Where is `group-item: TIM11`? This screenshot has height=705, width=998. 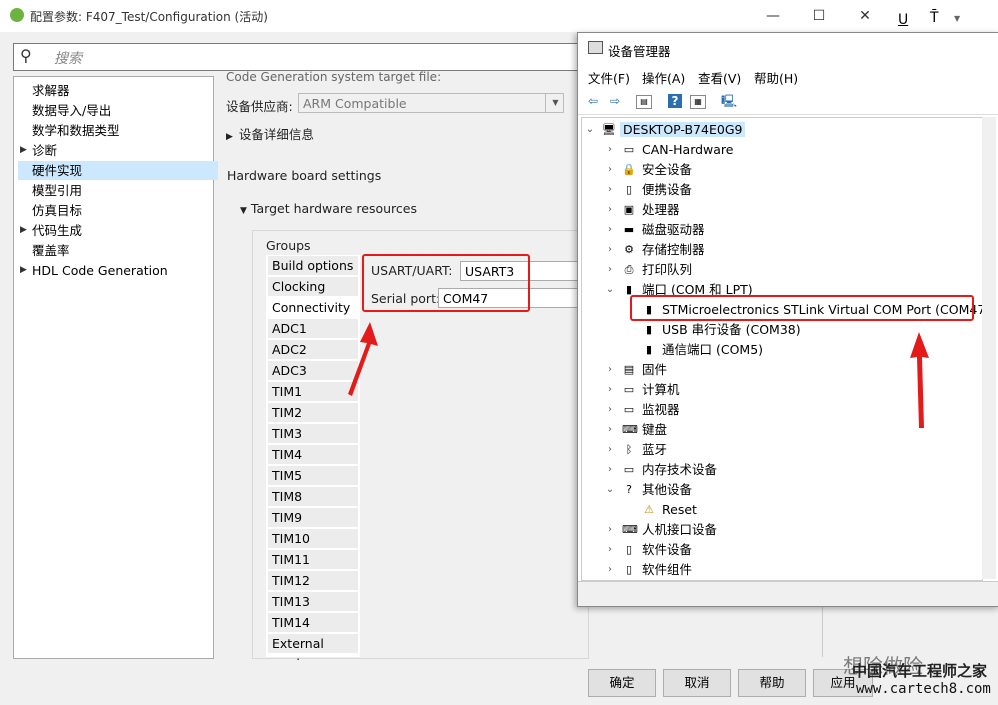 group-item: TIM11 is located at coordinates (313, 560).